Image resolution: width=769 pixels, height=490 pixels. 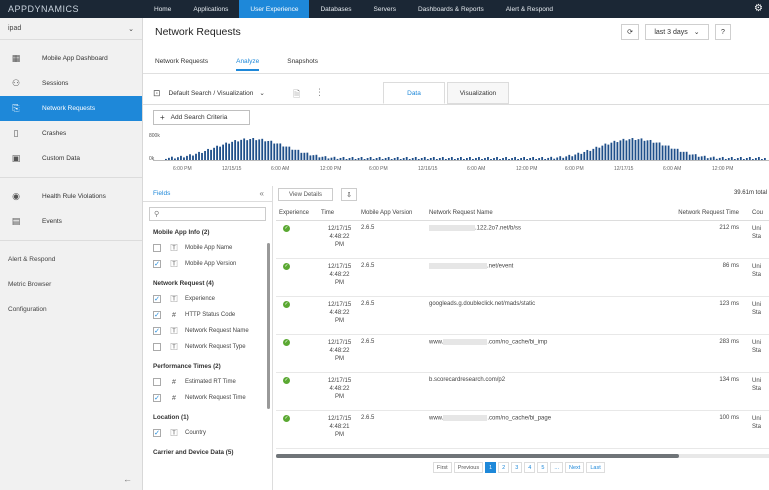 I want to click on search-settings-icon: ⊡, so click(x=157, y=92).